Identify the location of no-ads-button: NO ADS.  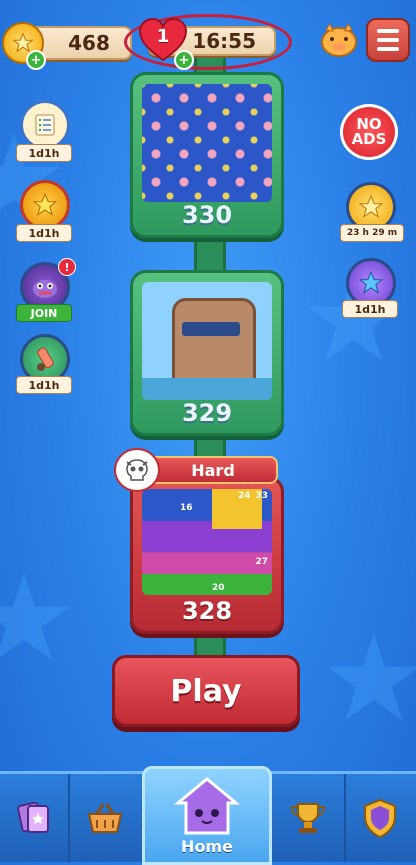
(369, 132).